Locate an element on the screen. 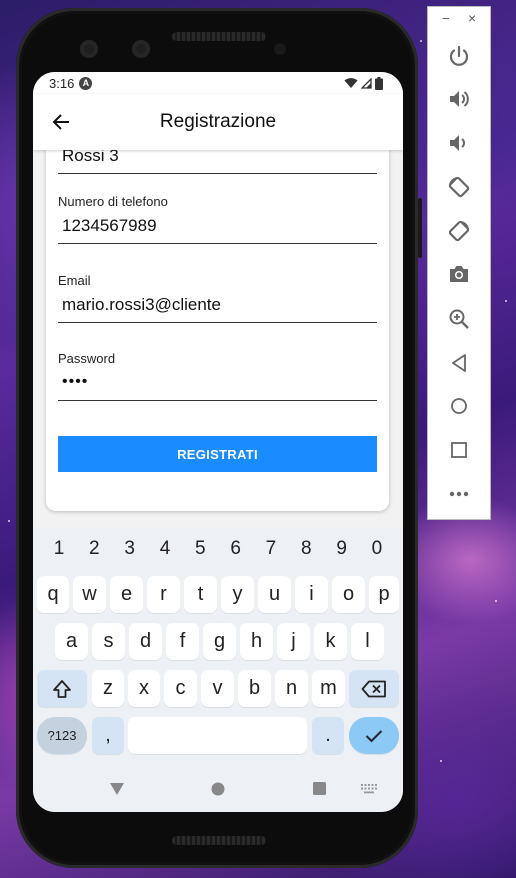 The height and width of the screenshot is (878, 516). key-8: 8 is located at coordinates (306, 551).